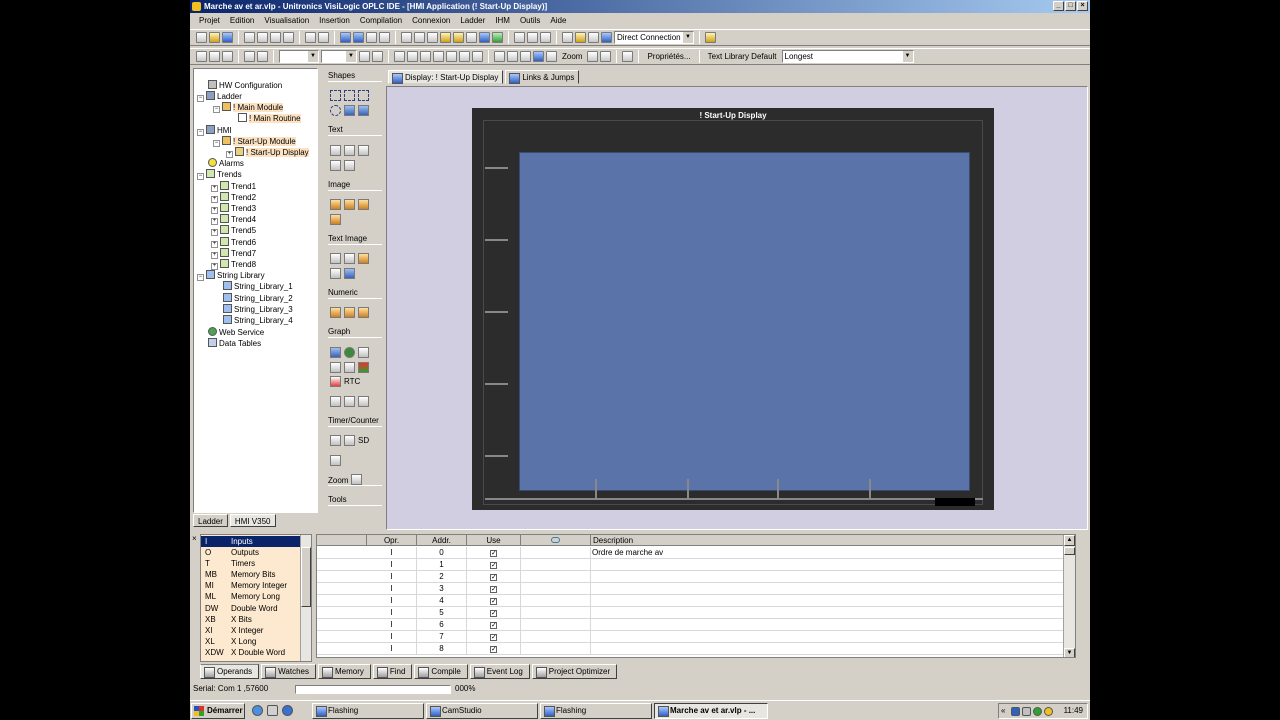 Image resolution: width=1280 pixels, height=720 pixels. Describe the element at coordinates (335, 219) in the screenshot. I see `image-bit-tool-icon` at that location.